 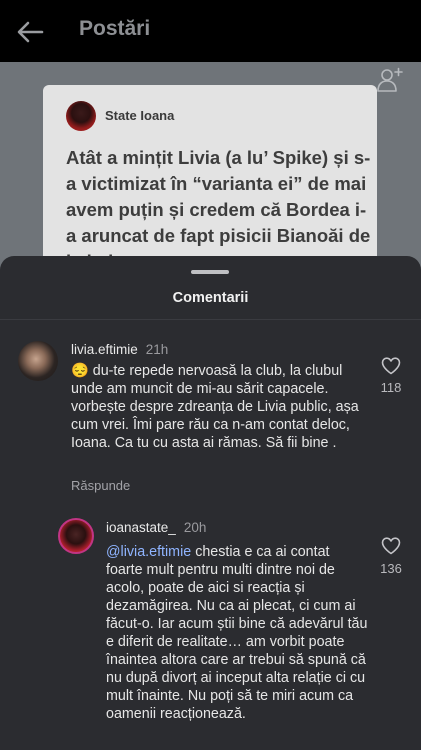 I want to click on comment-time: 21h, so click(x=157, y=349).